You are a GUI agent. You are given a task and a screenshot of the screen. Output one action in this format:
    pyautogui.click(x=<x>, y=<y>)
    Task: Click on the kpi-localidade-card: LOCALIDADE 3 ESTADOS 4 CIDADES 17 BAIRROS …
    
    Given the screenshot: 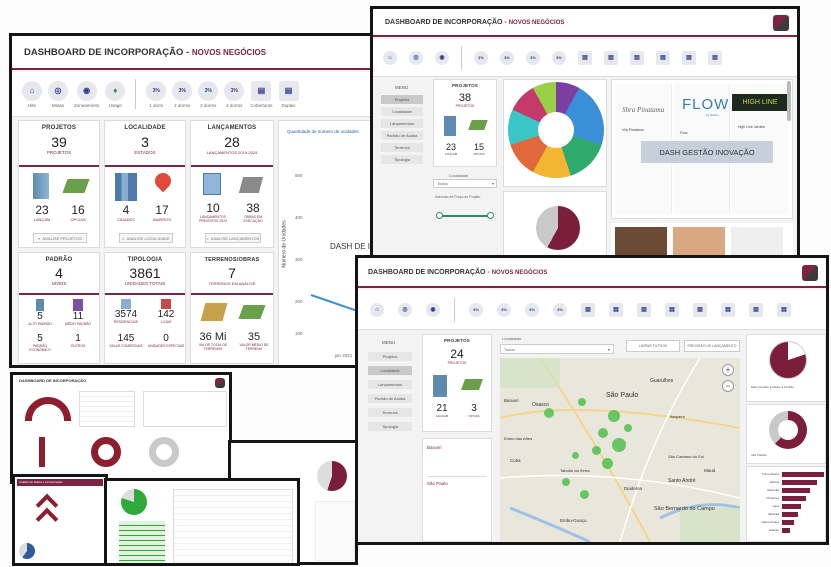 What is the action you would take?
    pyautogui.click(x=145, y=184)
    